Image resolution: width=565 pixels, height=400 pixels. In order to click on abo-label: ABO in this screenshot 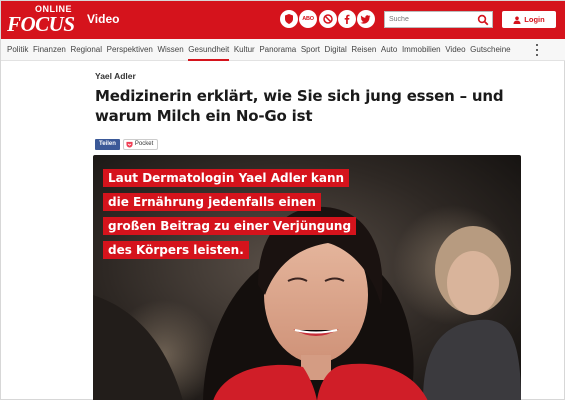, I will do `click(308, 19)`.